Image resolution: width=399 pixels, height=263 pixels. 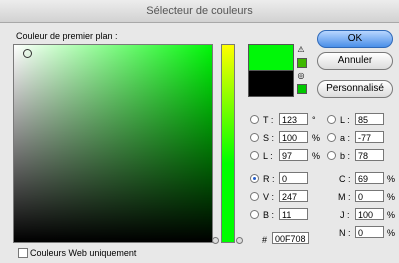 What do you see at coordinates (293, 196) in the screenshot?
I see `green-input: 247` at bounding box center [293, 196].